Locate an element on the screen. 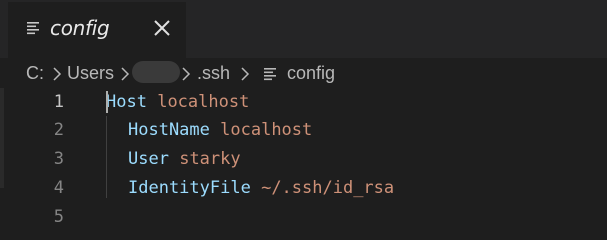 This screenshot has width=607, height=240. breadcrumb-users: Users is located at coordinates (90, 73).